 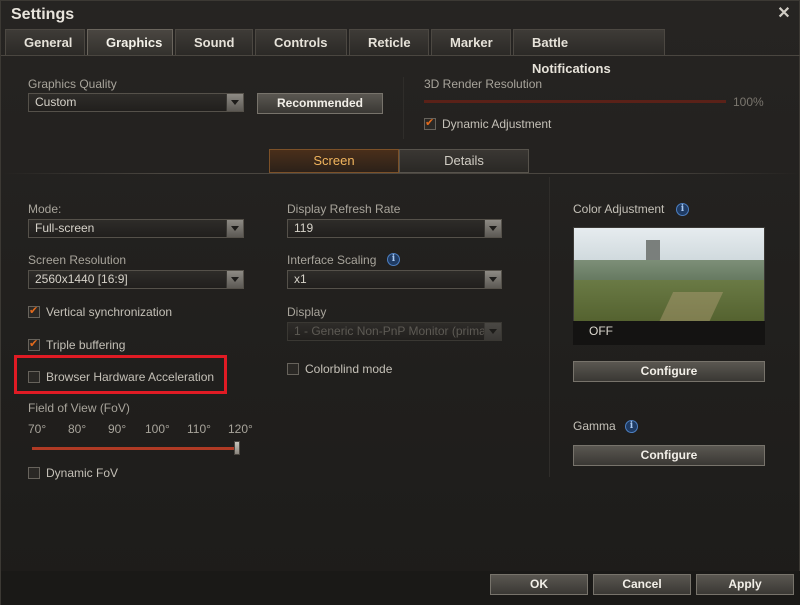 I want to click on screen-resolution-value: 2560x1440 [16:9], so click(x=81, y=279).